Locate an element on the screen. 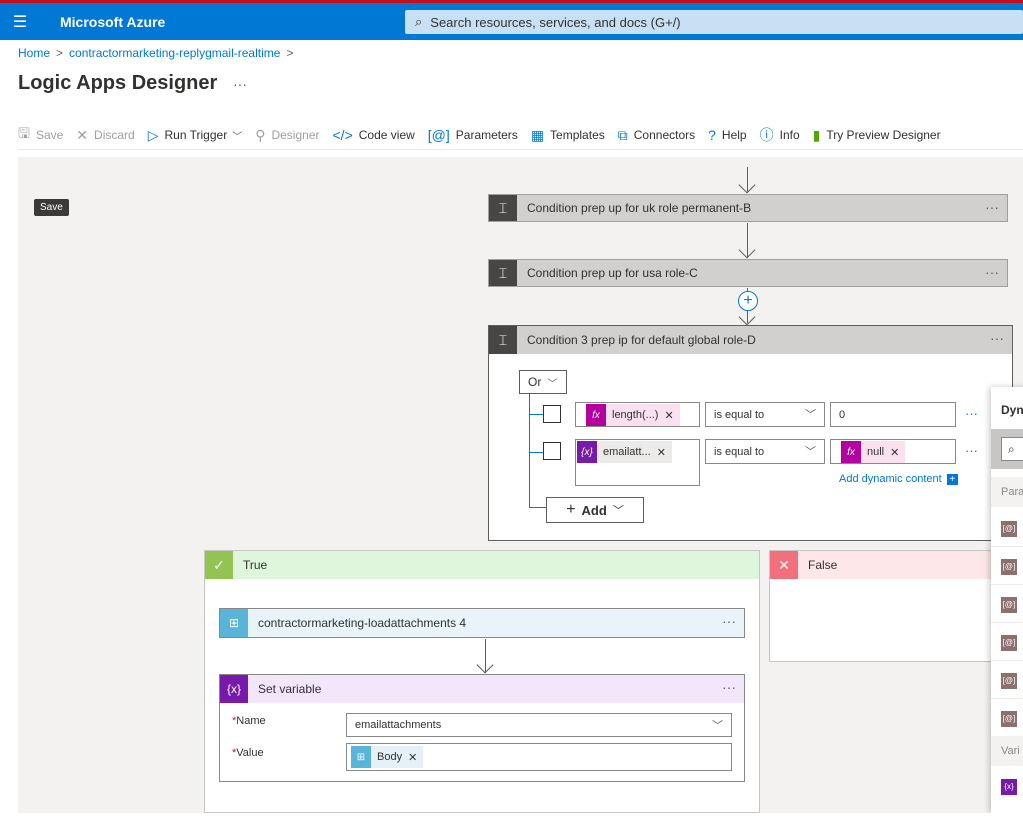  code-icon: </> is located at coordinates (342, 135).